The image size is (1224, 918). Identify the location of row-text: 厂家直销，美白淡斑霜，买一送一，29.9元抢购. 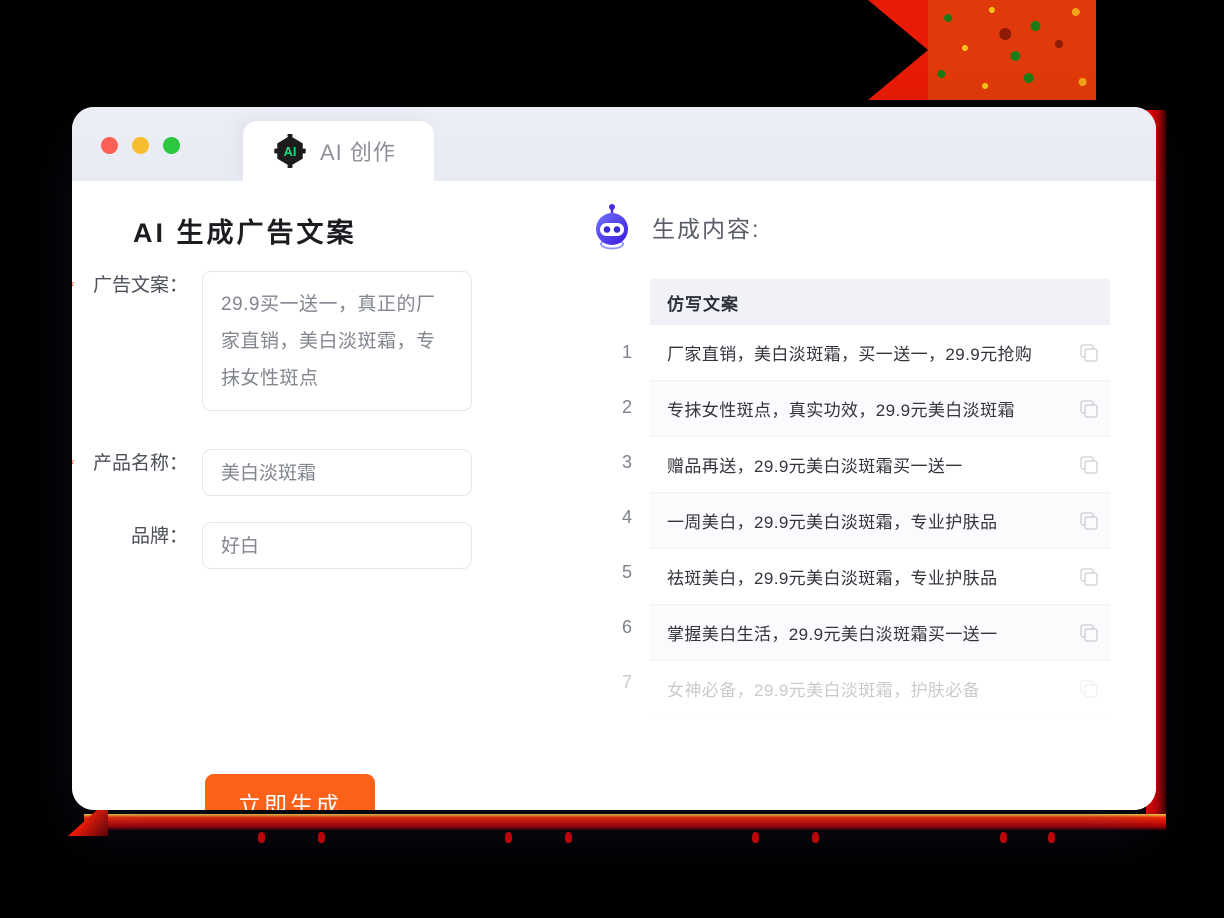
(850, 354).